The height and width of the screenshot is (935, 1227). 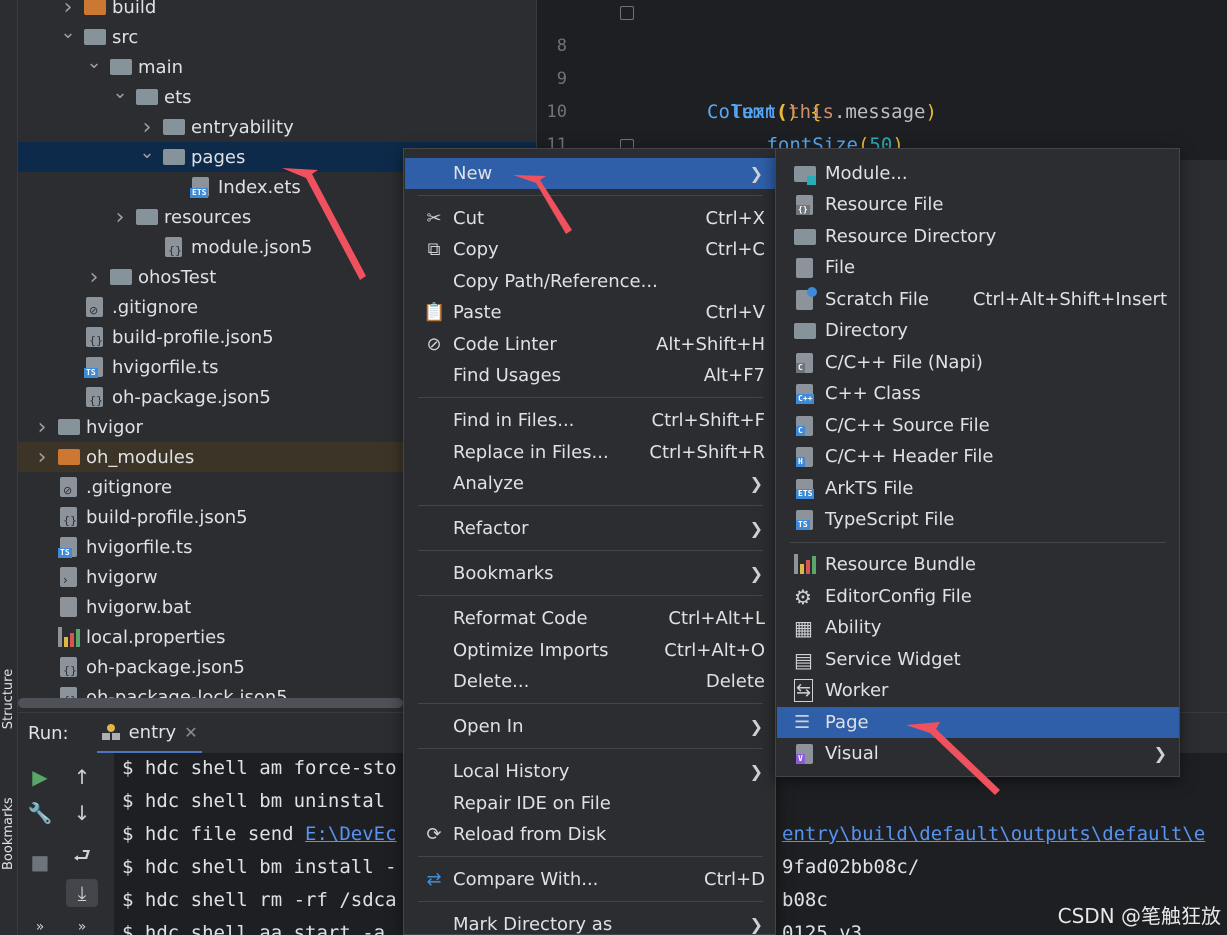 What do you see at coordinates (82, 813) in the screenshot?
I see `scroll-down-icon: ↓` at bounding box center [82, 813].